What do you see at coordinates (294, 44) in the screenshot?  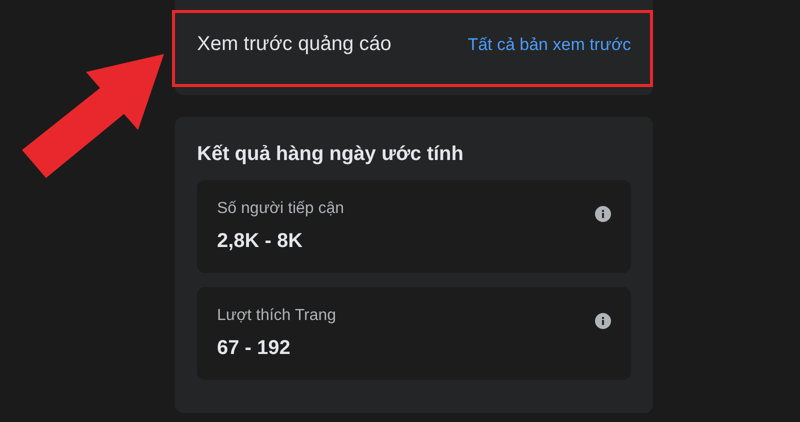 I see `preview-title: Xem trước quảng cáo` at bounding box center [294, 44].